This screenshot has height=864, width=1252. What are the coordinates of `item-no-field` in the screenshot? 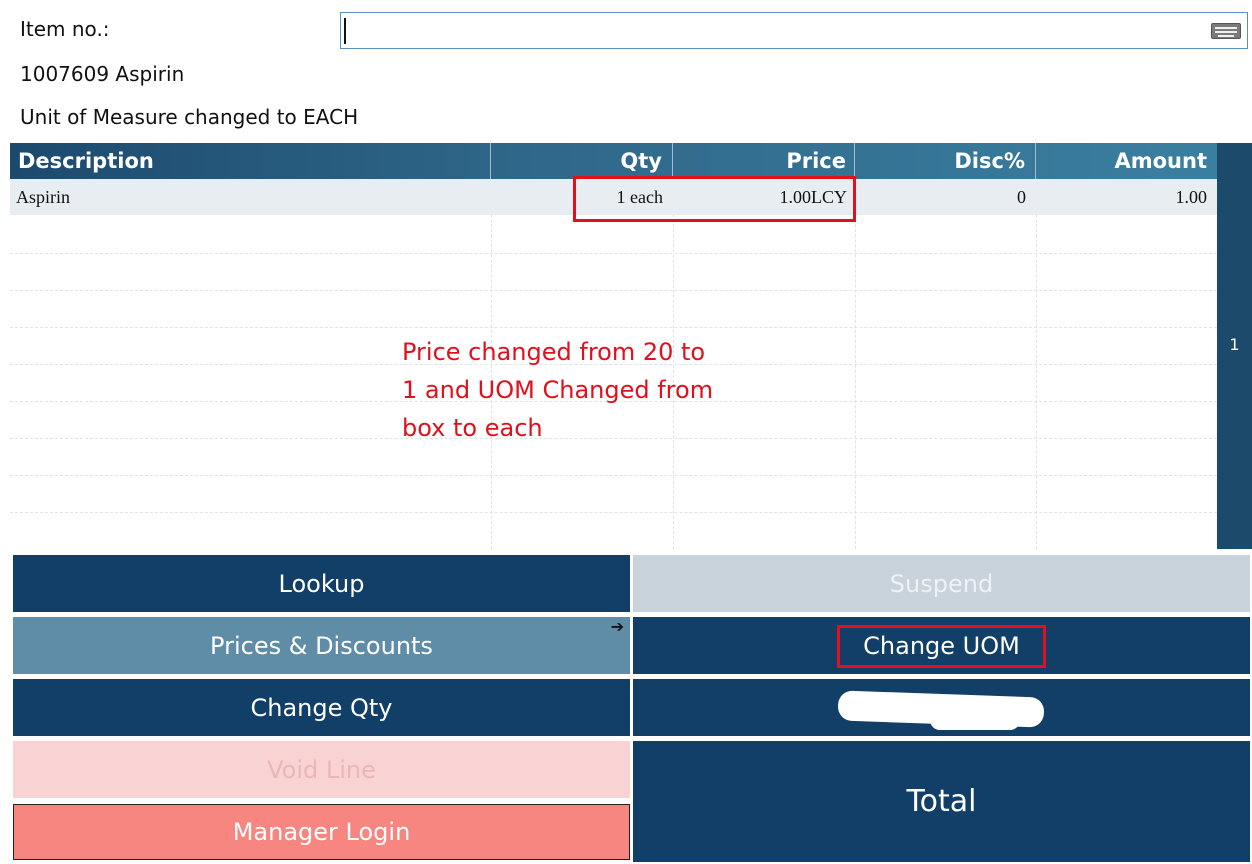 It's located at (794, 30).